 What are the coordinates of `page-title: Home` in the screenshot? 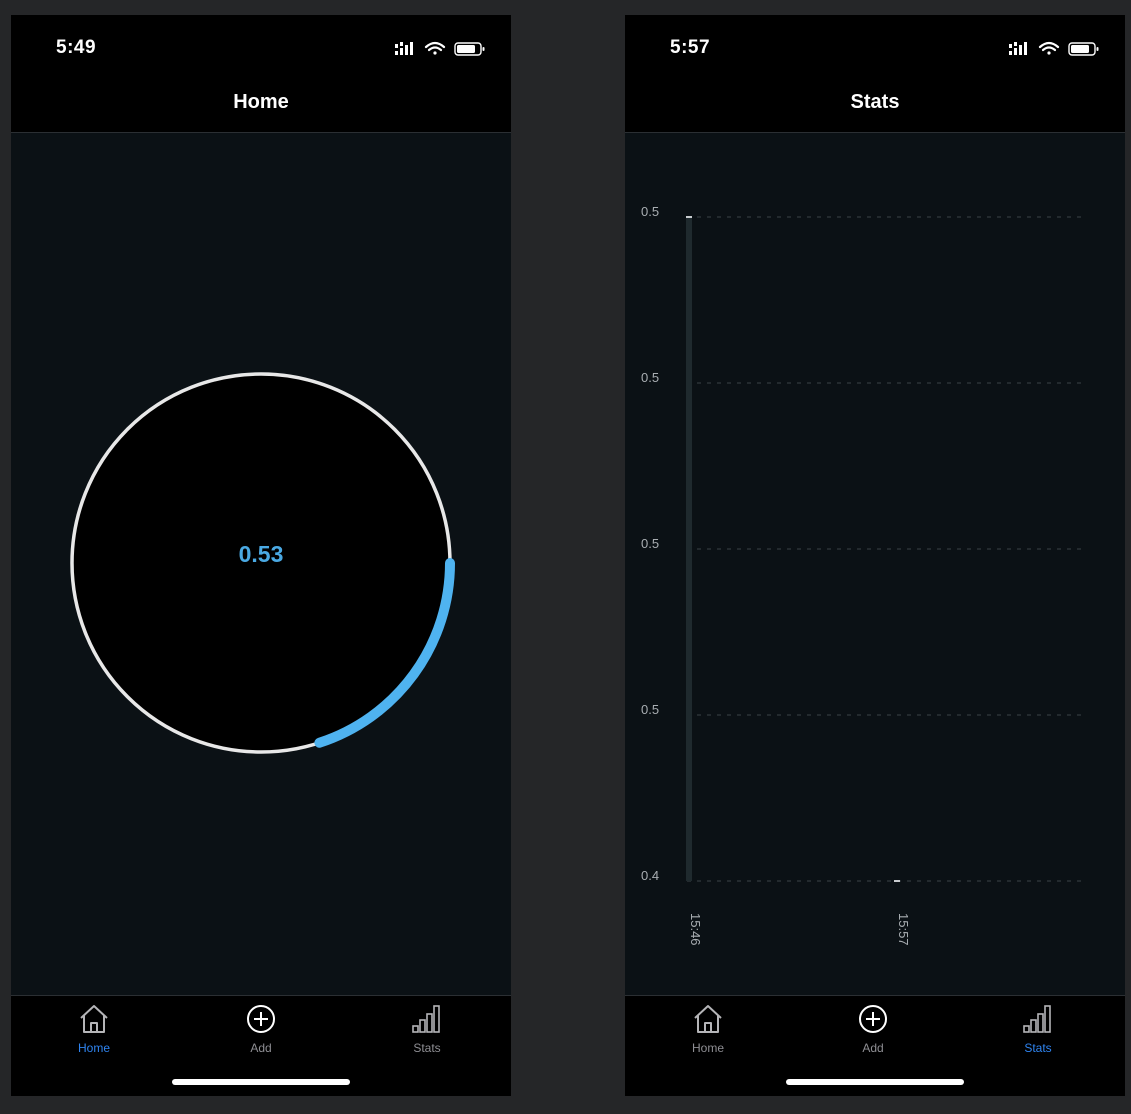 It's located at (261, 102).